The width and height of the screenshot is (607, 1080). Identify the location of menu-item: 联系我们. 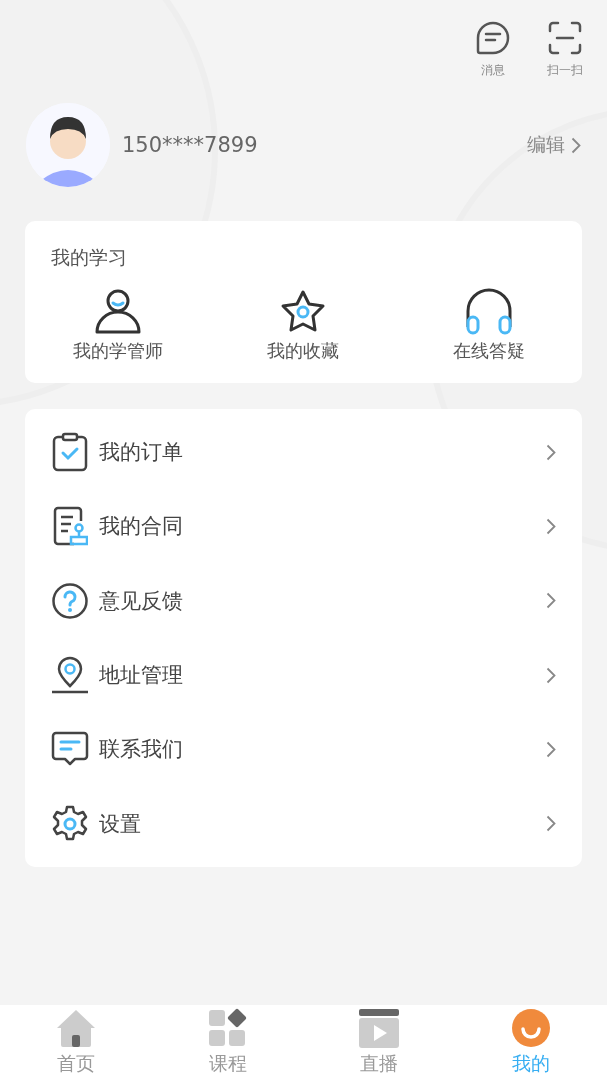
(303, 749).